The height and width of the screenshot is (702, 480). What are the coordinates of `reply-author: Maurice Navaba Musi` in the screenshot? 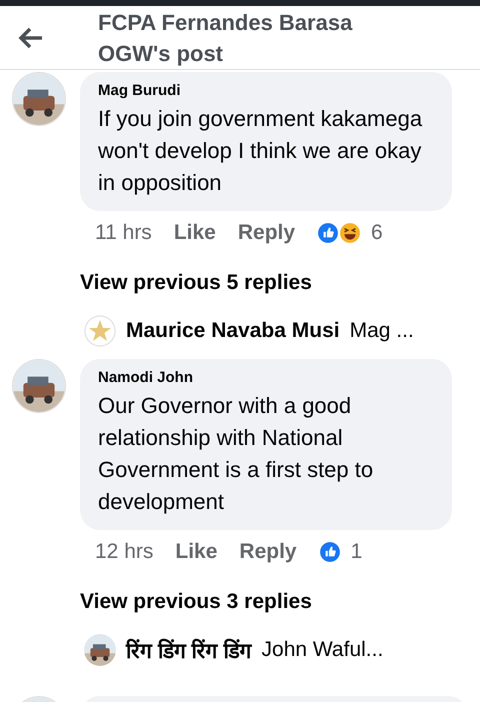 It's located at (233, 331).